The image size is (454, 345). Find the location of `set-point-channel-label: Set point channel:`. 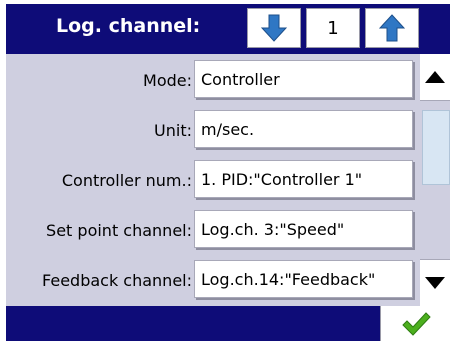

set-point-channel-label: Set point channel: is located at coordinates (119, 230).